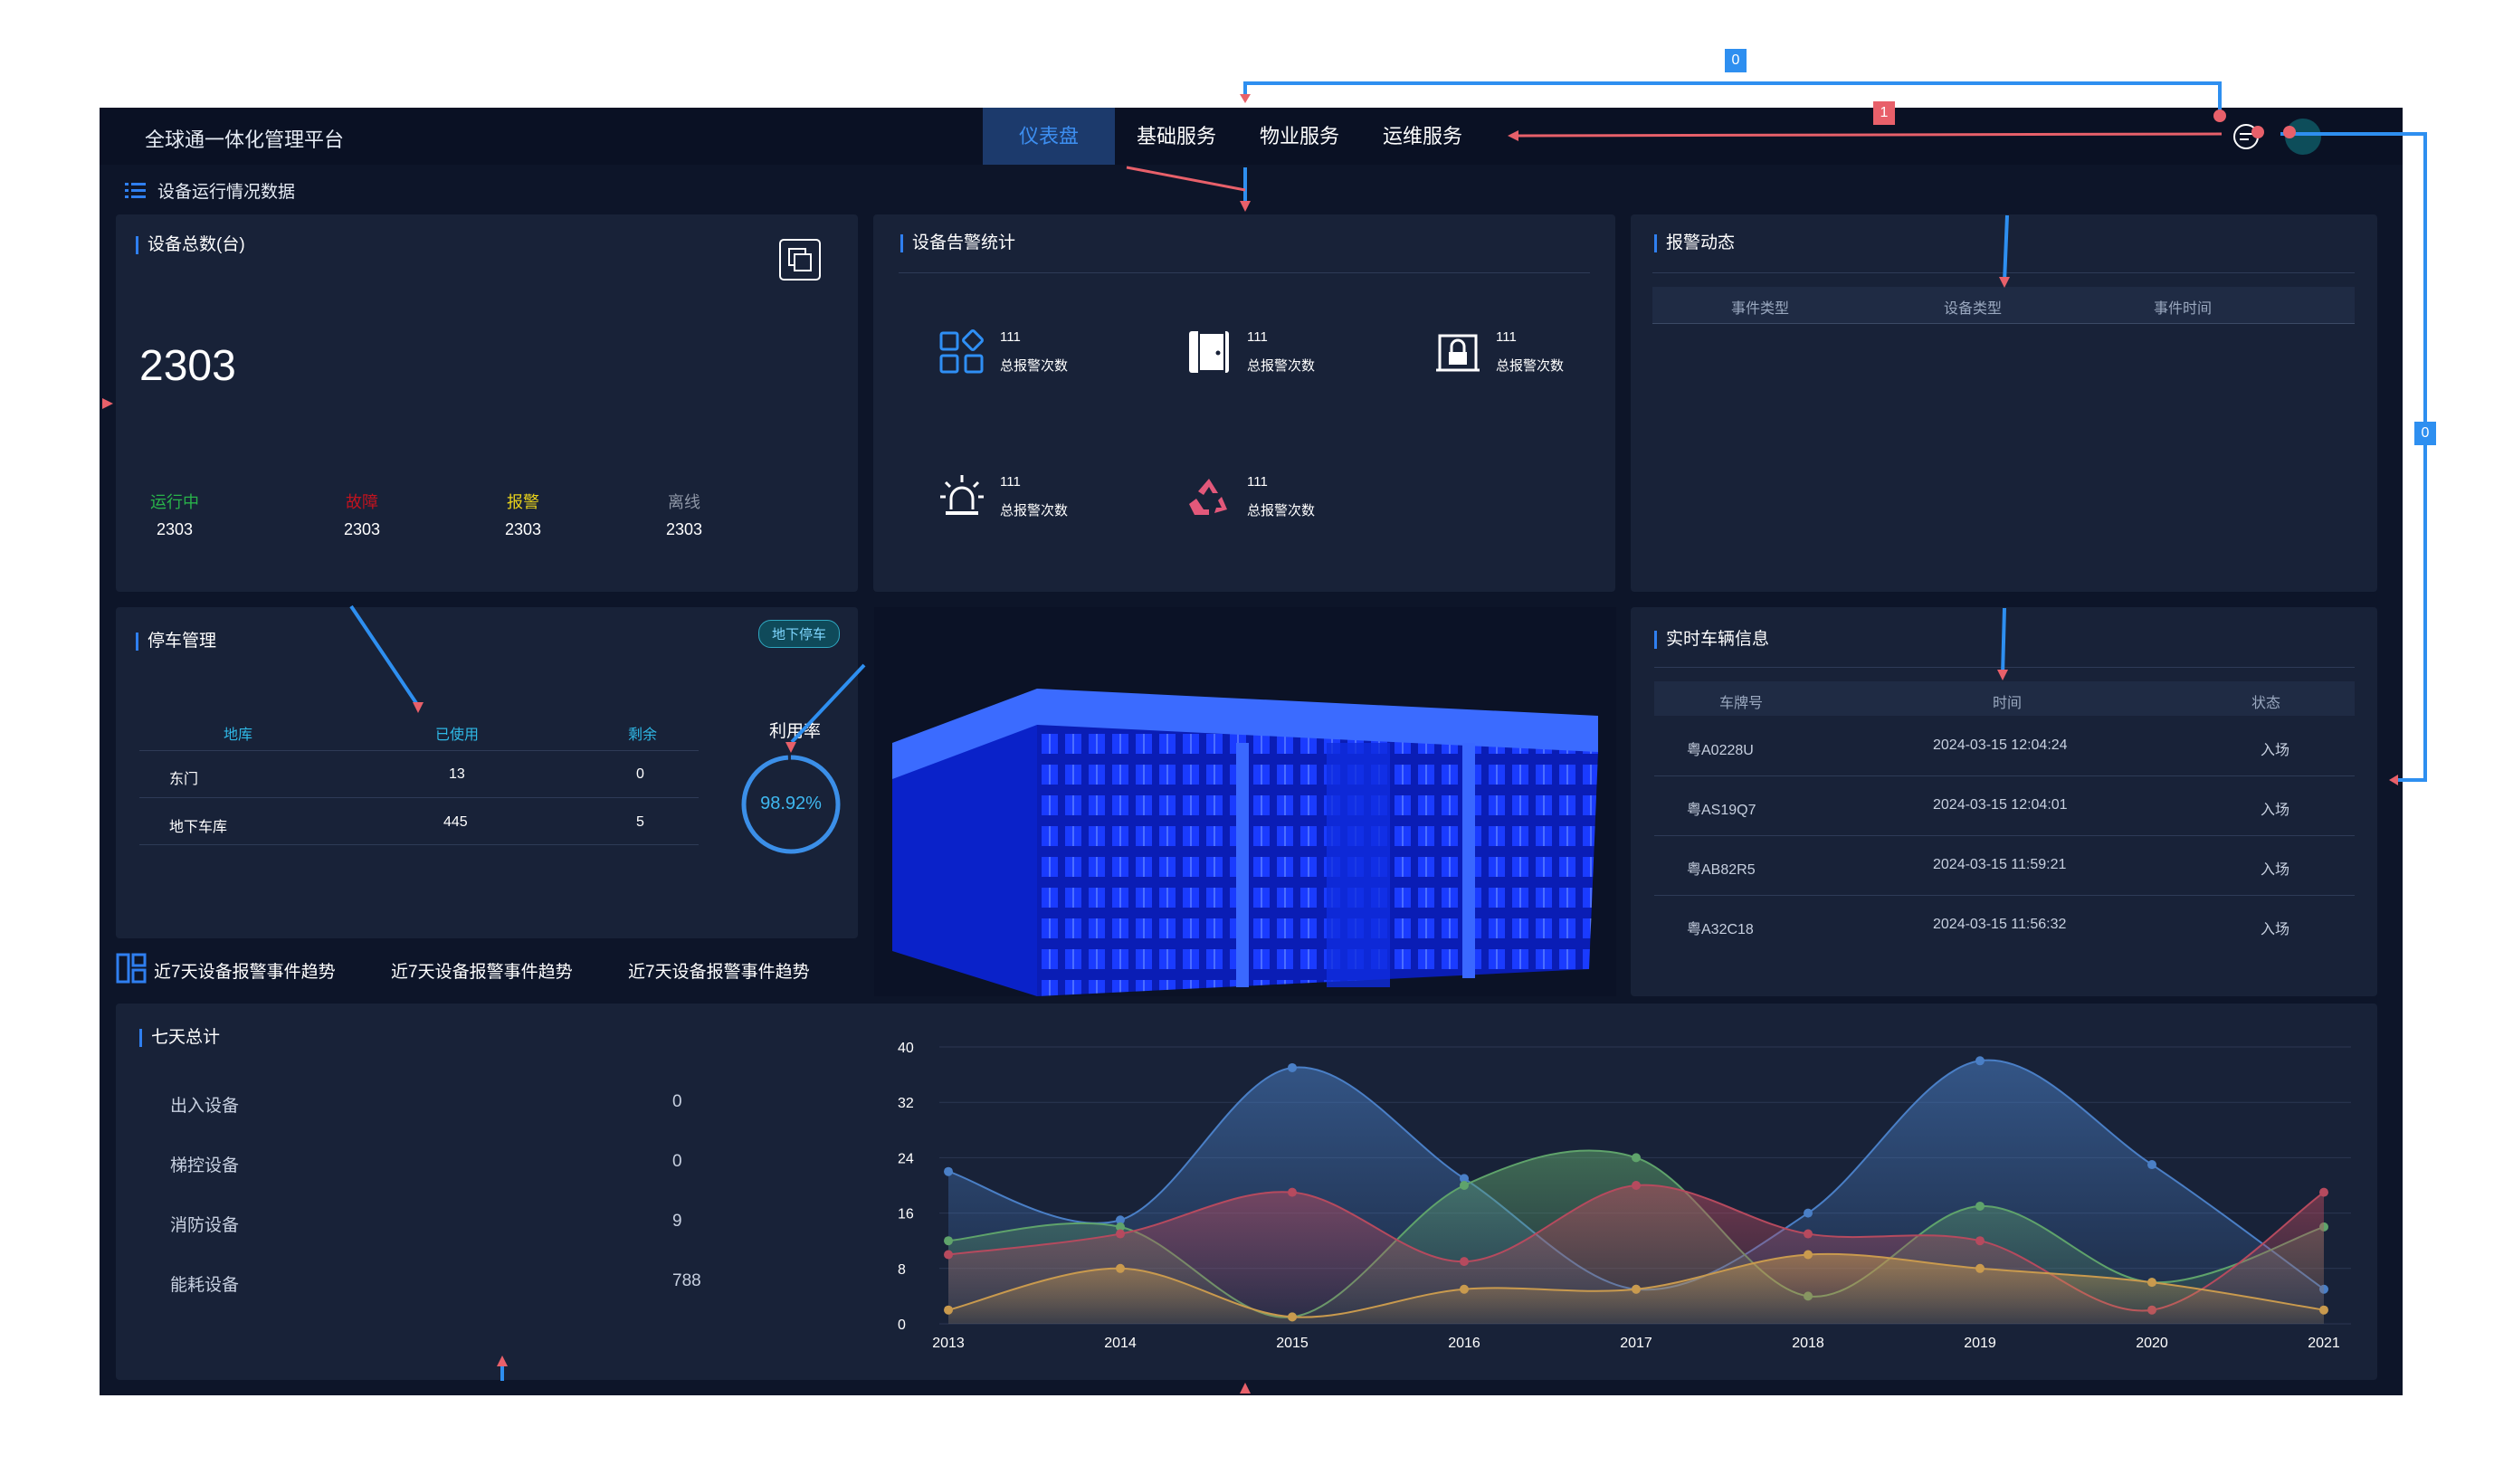 This screenshot has width=2494, height=1484. I want to click on device-total-title: 设备总数(台), so click(190, 245).